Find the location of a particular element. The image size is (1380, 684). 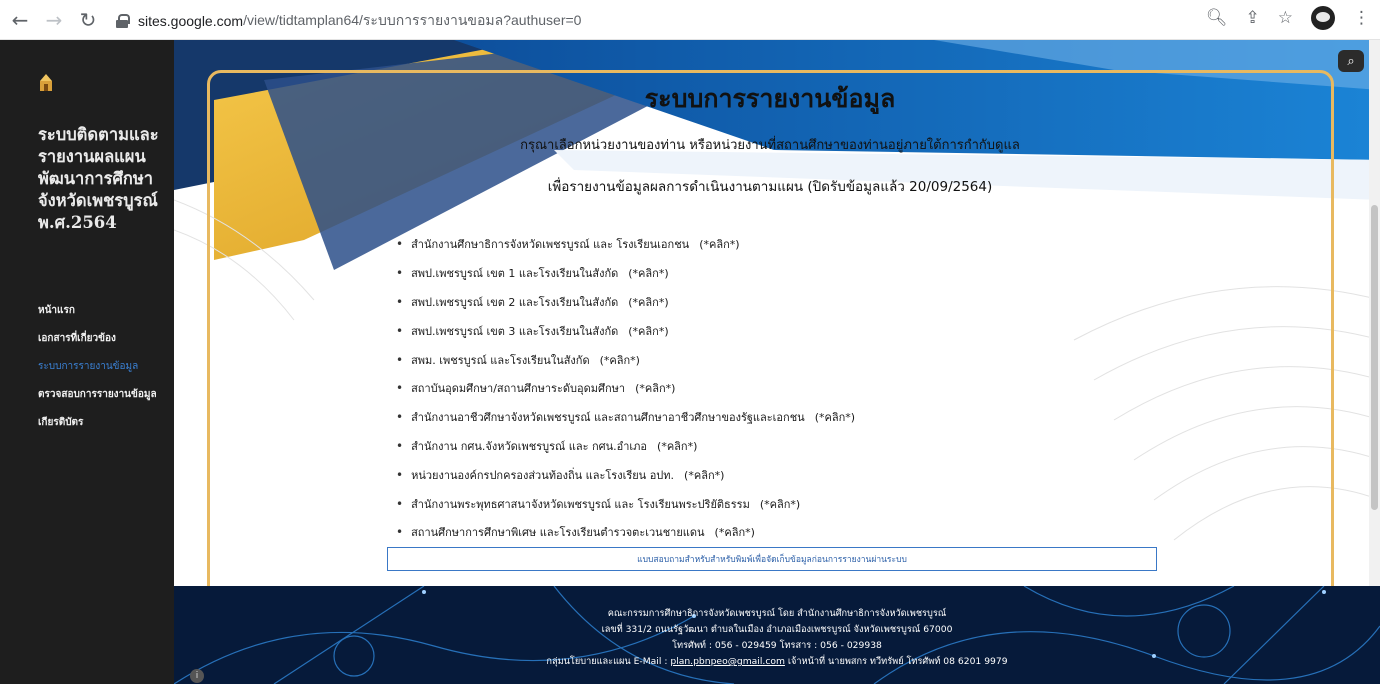

back-icon: ← is located at coordinates (20, 20).